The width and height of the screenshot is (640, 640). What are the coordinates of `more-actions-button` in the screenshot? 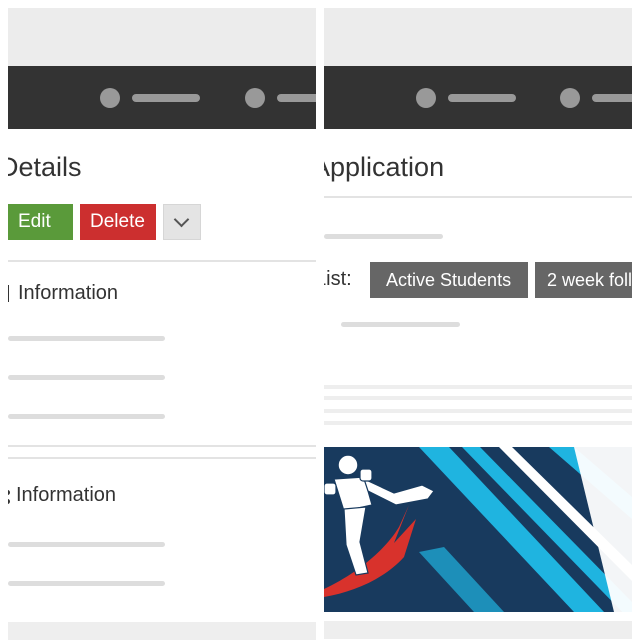 It's located at (182, 222).